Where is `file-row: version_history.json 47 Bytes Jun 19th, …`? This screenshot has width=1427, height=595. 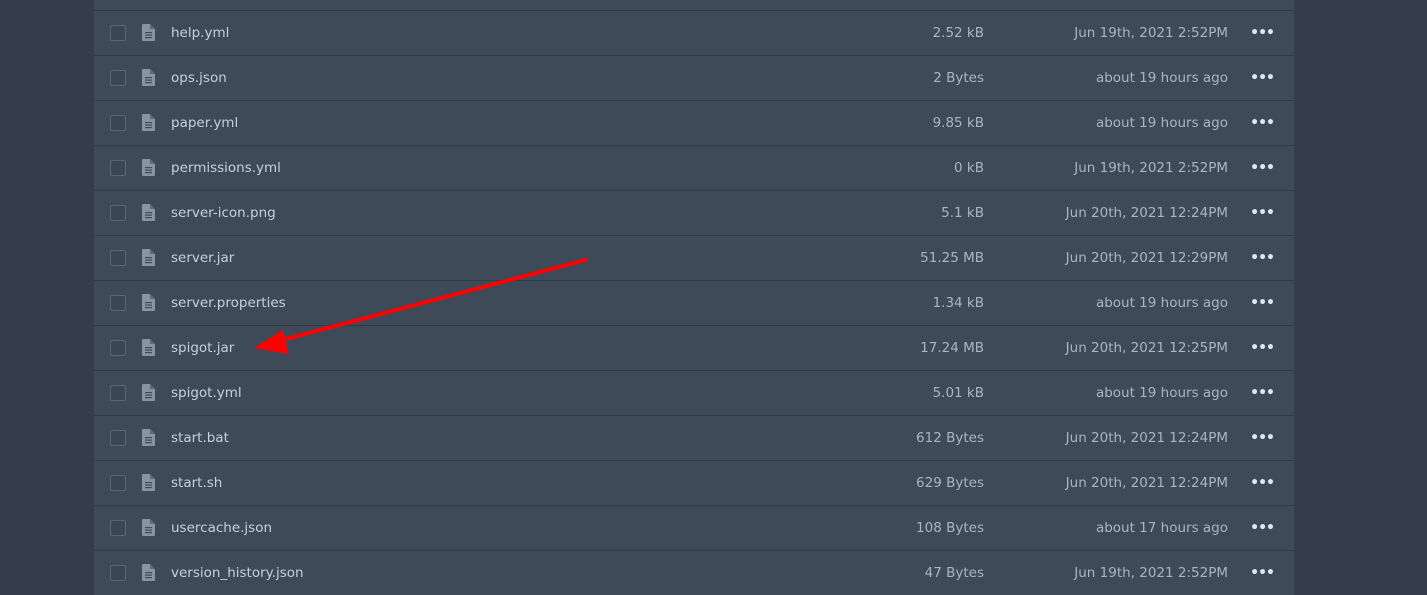 file-row: version_history.json 47 Bytes Jun 19th, … is located at coordinates (694, 572).